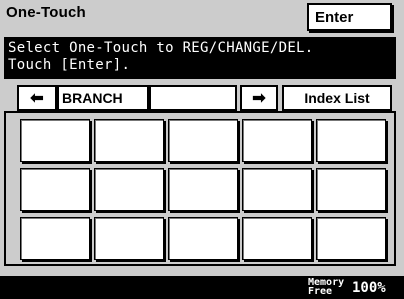 The height and width of the screenshot is (299, 404). Describe the element at coordinates (161, 48) in the screenshot. I see `instruction-line-1: Select One-Touch to REG/CHANGE/DEL.` at that location.